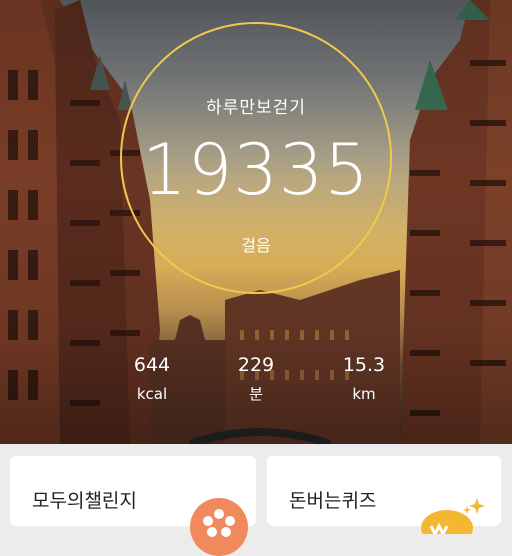  Describe the element at coordinates (256, 394) in the screenshot. I see `minutes-unit: 분` at that location.